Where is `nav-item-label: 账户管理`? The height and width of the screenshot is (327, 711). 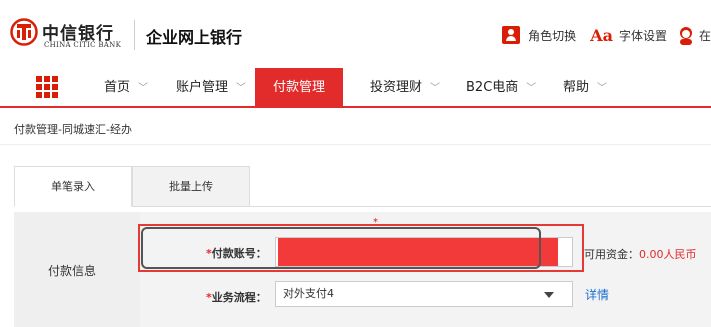
nav-item-label: 账户管理 is located at coordinates (202, 87).